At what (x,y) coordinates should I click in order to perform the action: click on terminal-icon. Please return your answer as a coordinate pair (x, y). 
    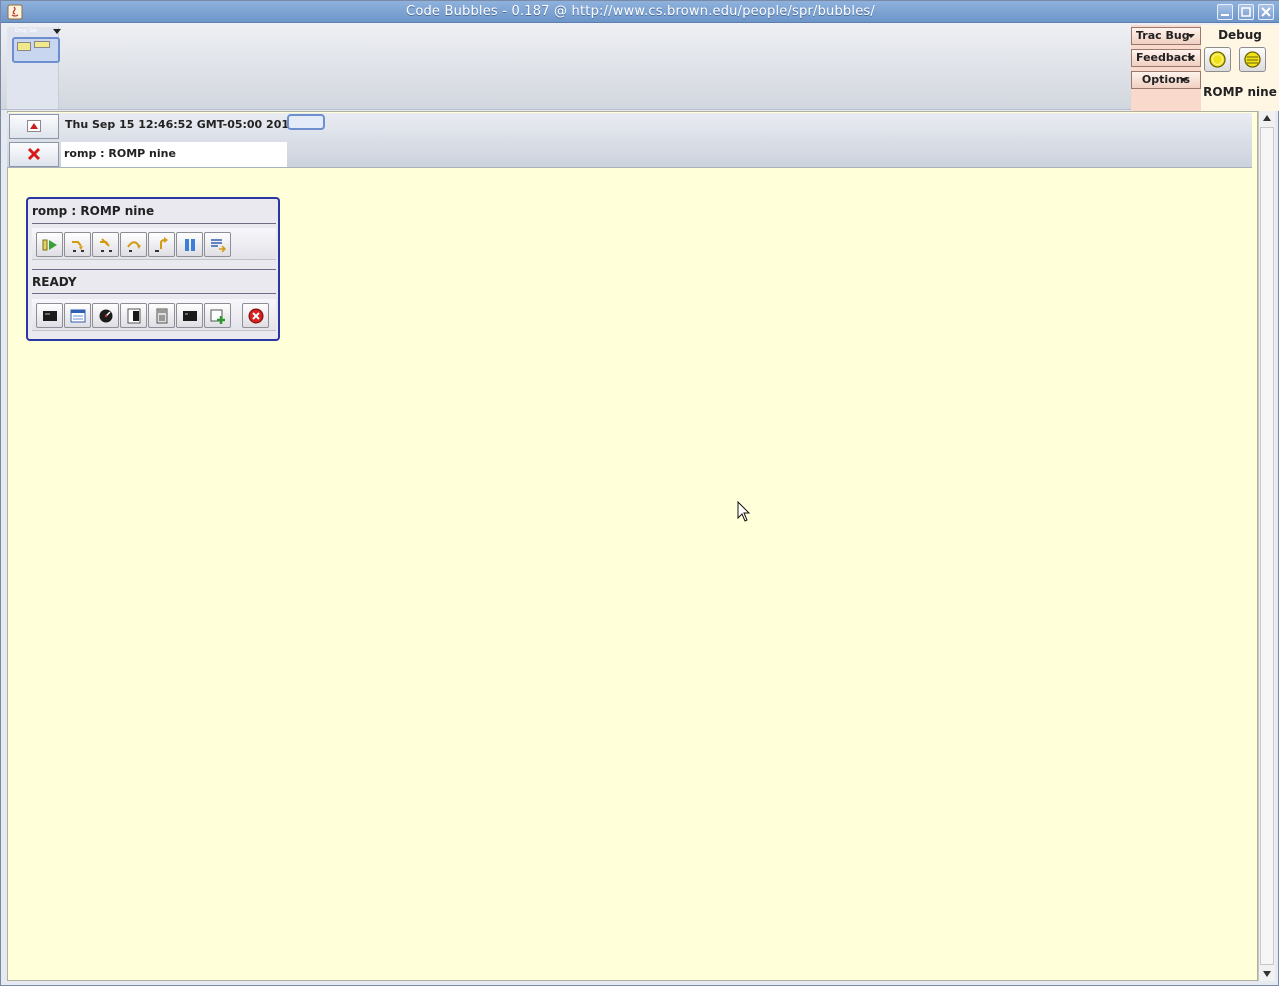
    Looking at the image, I should click on (190, 316).